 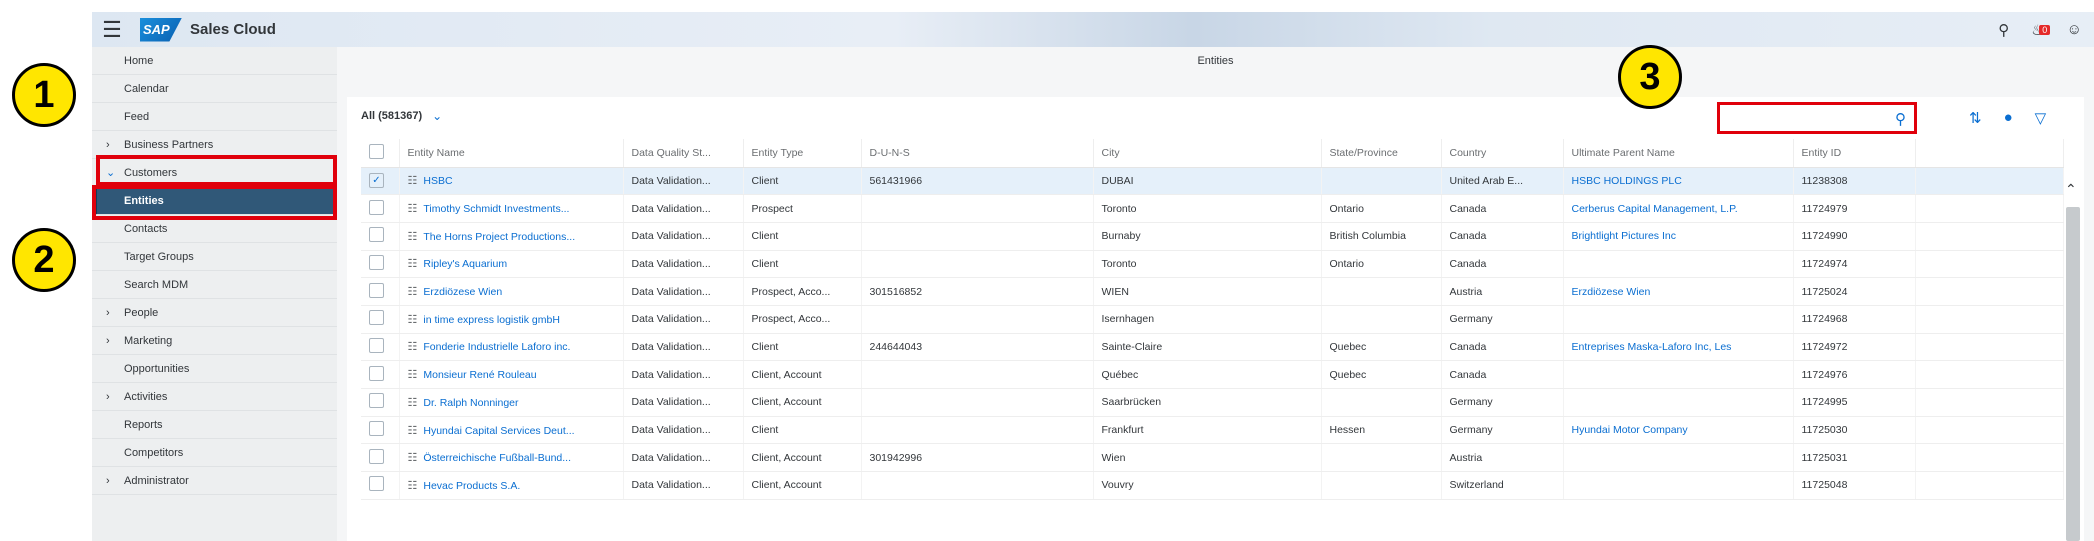 What do you see at coordinates (1652, 347) in the screenshot?
I see `ultimate-parent-link: Entreprises Maska-Laforo Inc, Les` at bounding box center [1652, 347].